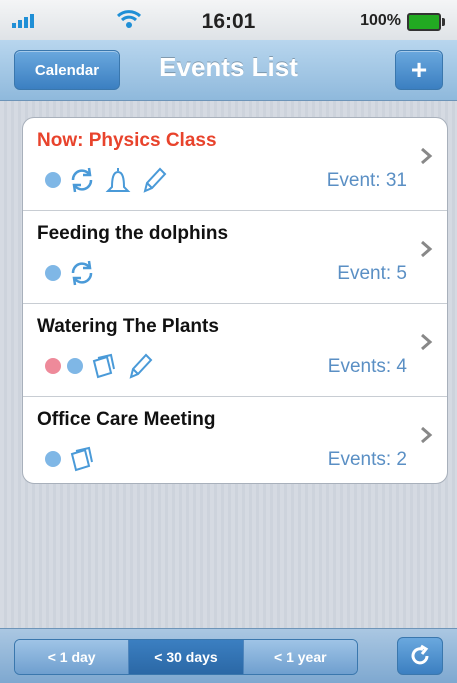  What do you see at coordinates (426, 22) in the screenshot?
I see `battery-icon` at bounding box center [426, 22].